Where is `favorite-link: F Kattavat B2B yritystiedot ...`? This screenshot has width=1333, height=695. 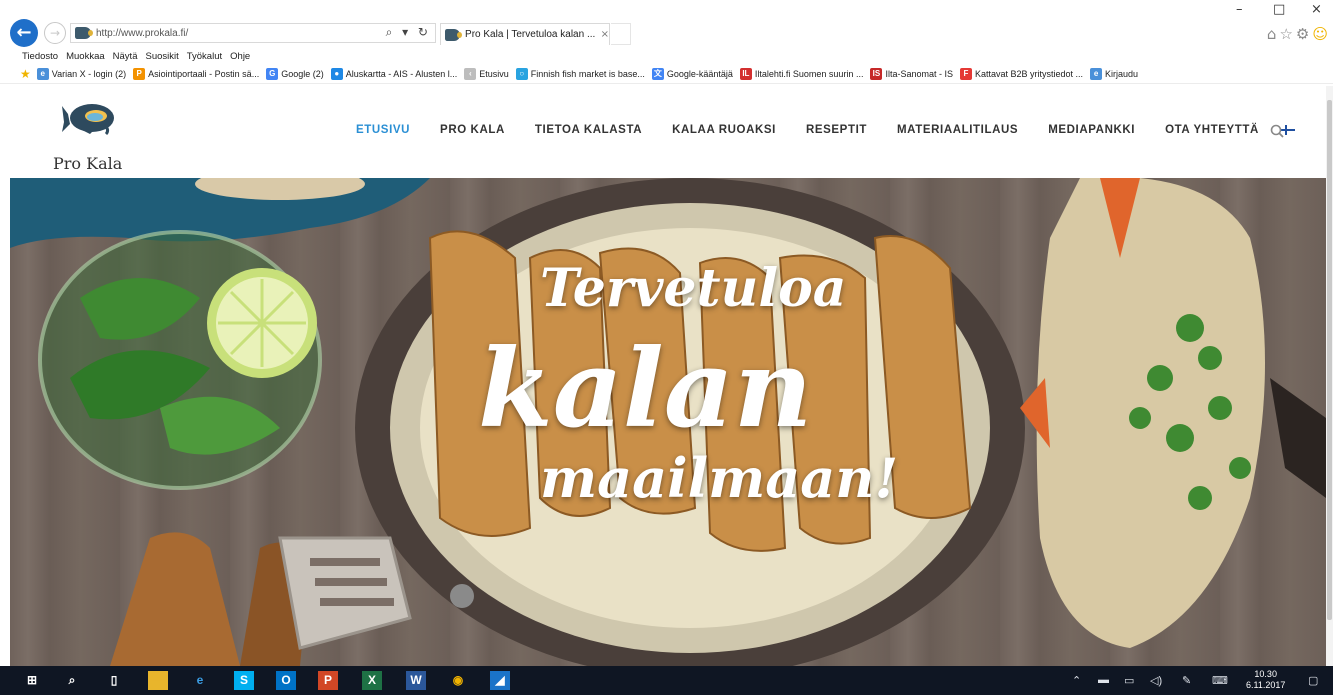
favorite-link: F Kattavat B2B yritystiedot ... is located at coordinates (1021, 73).